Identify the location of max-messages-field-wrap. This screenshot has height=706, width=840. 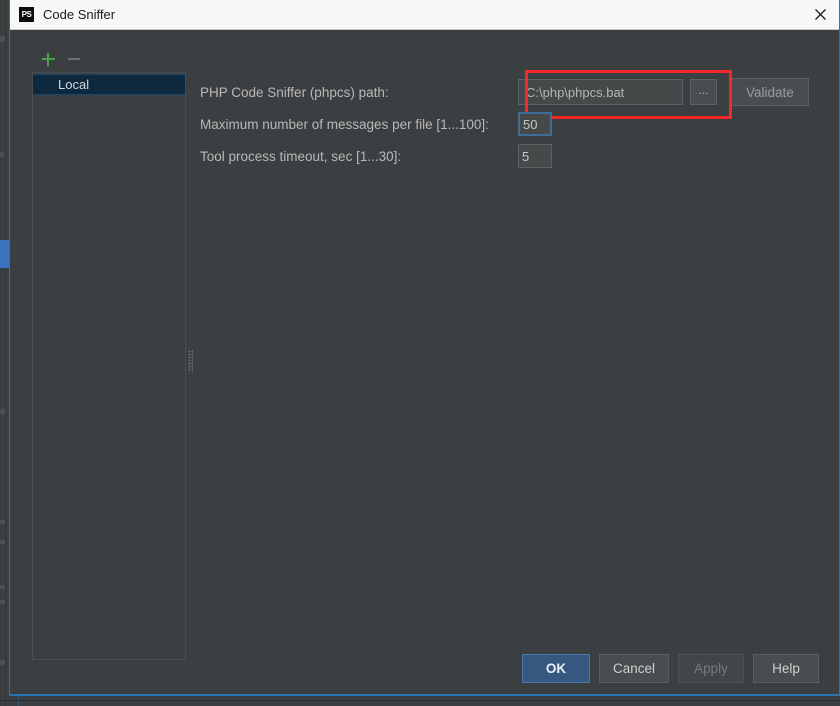
(535, 124).